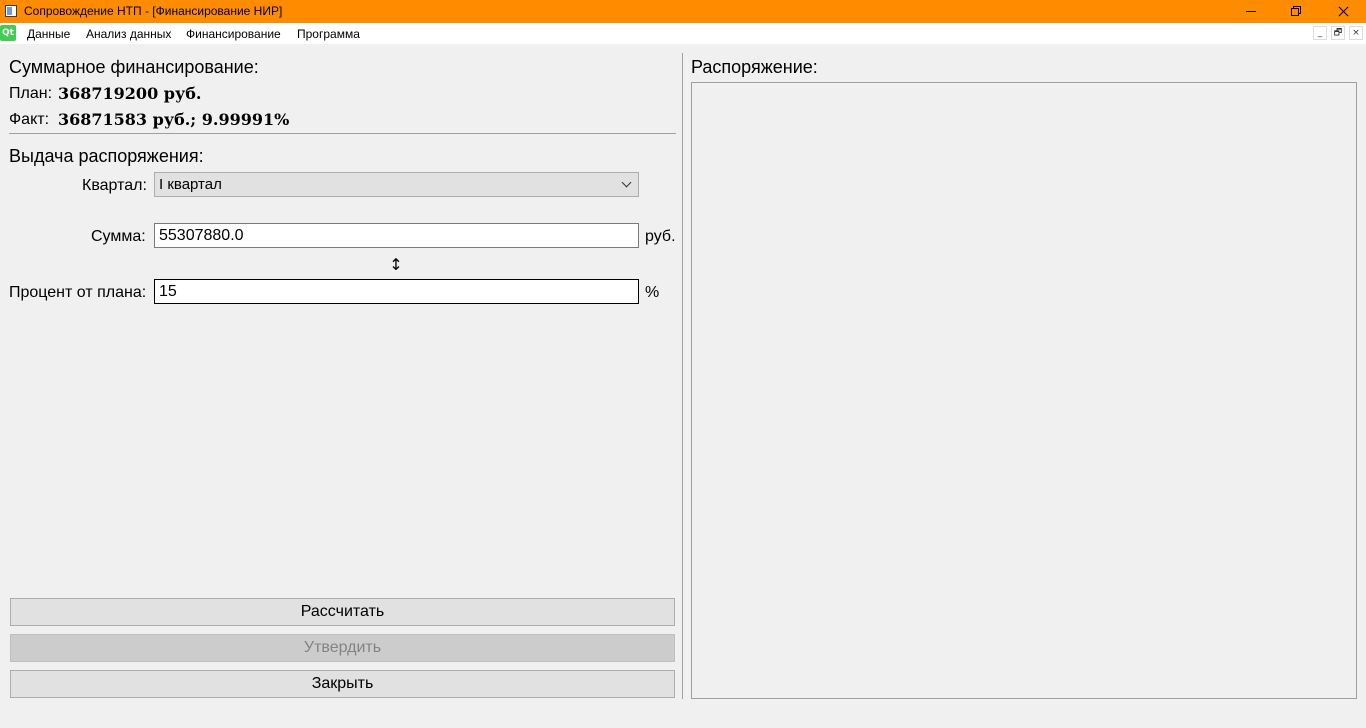  What do you see at coordinates (78, 292) in the screenshot?
I see `percent-label: Процент от плана:` at bounding box center [78, 292].